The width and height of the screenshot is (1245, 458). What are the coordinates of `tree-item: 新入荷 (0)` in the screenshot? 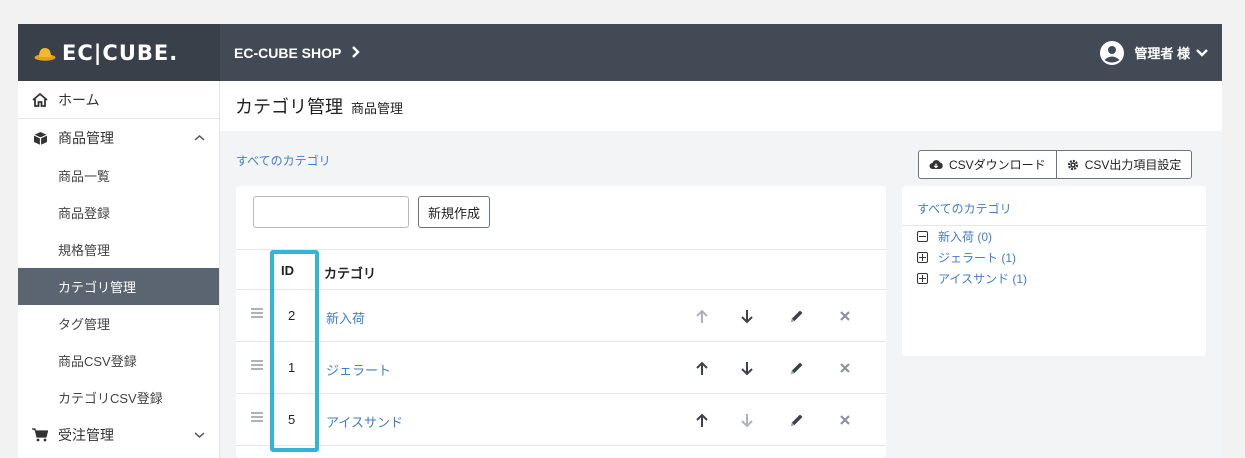 It's located at (1054, 236).